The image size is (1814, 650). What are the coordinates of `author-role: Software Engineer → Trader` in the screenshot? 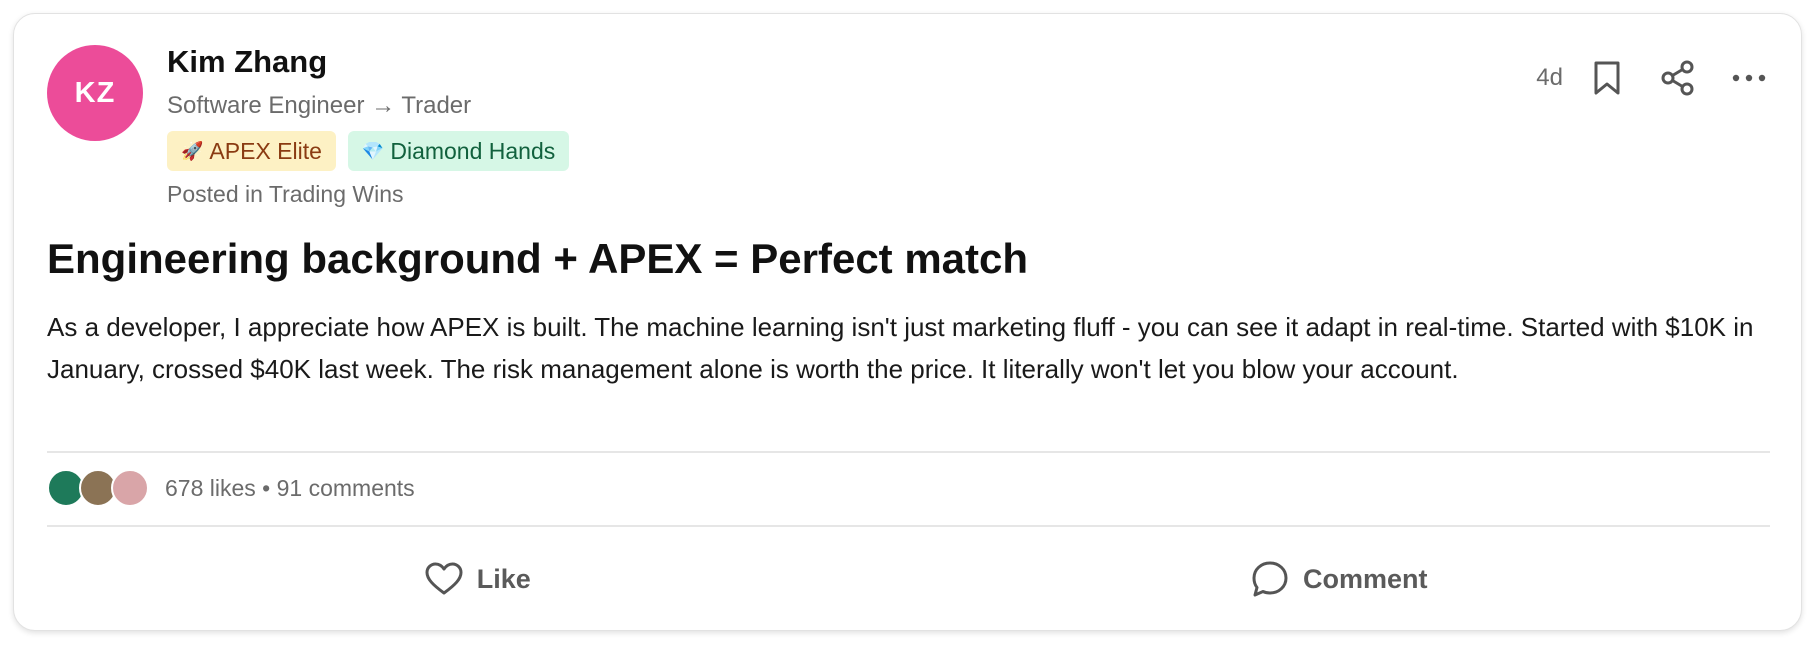 It's located at (319, 105).